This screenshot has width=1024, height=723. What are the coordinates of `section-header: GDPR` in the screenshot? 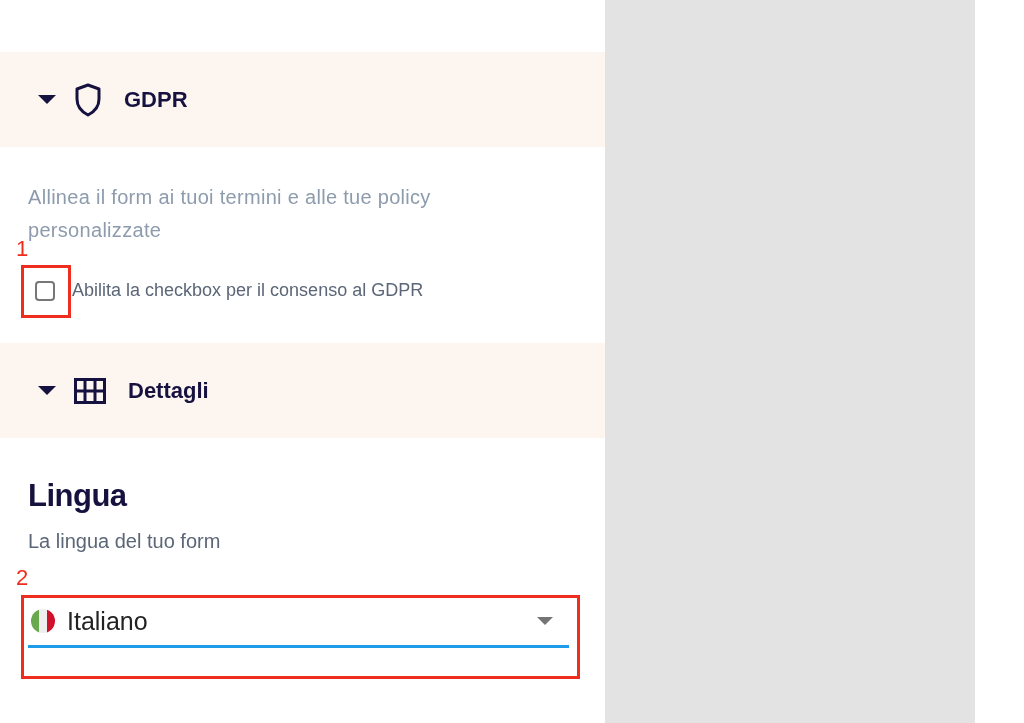 It's located at (302, 99).